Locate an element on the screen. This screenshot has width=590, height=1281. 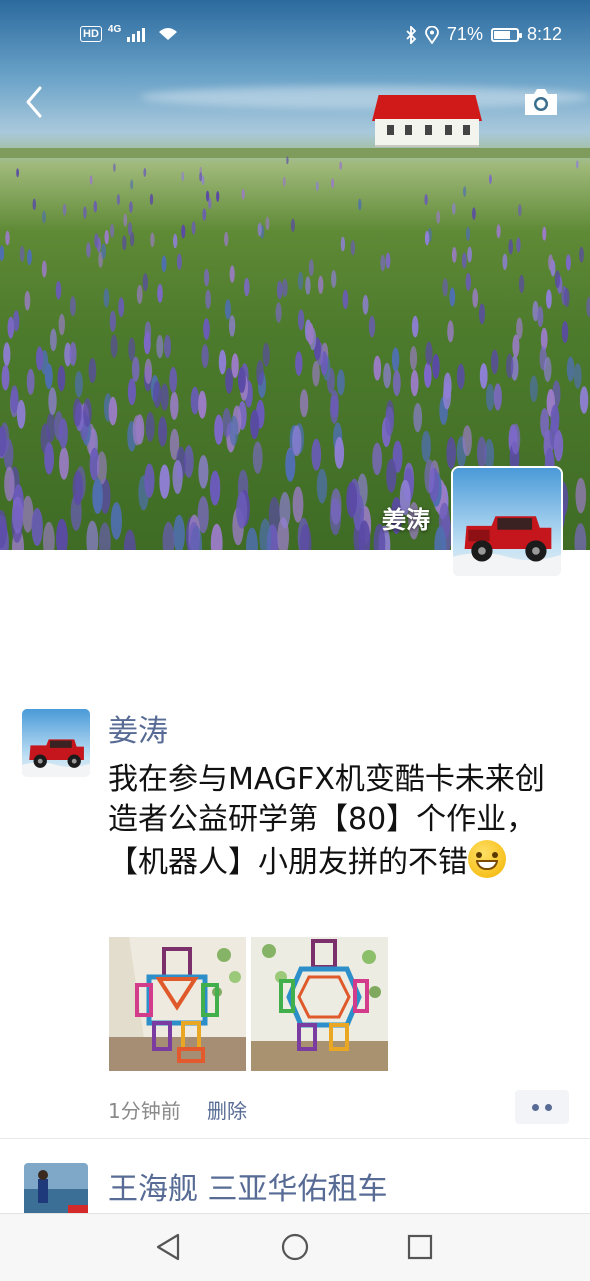
profile-name: 姜涛 is located at coordinates (406, 517).